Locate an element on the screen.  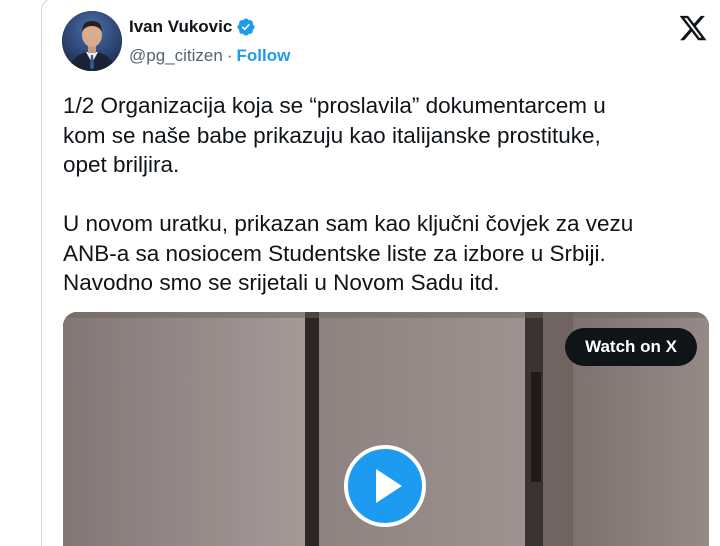
verified-badge-icon is located at coordinates (246, 27).